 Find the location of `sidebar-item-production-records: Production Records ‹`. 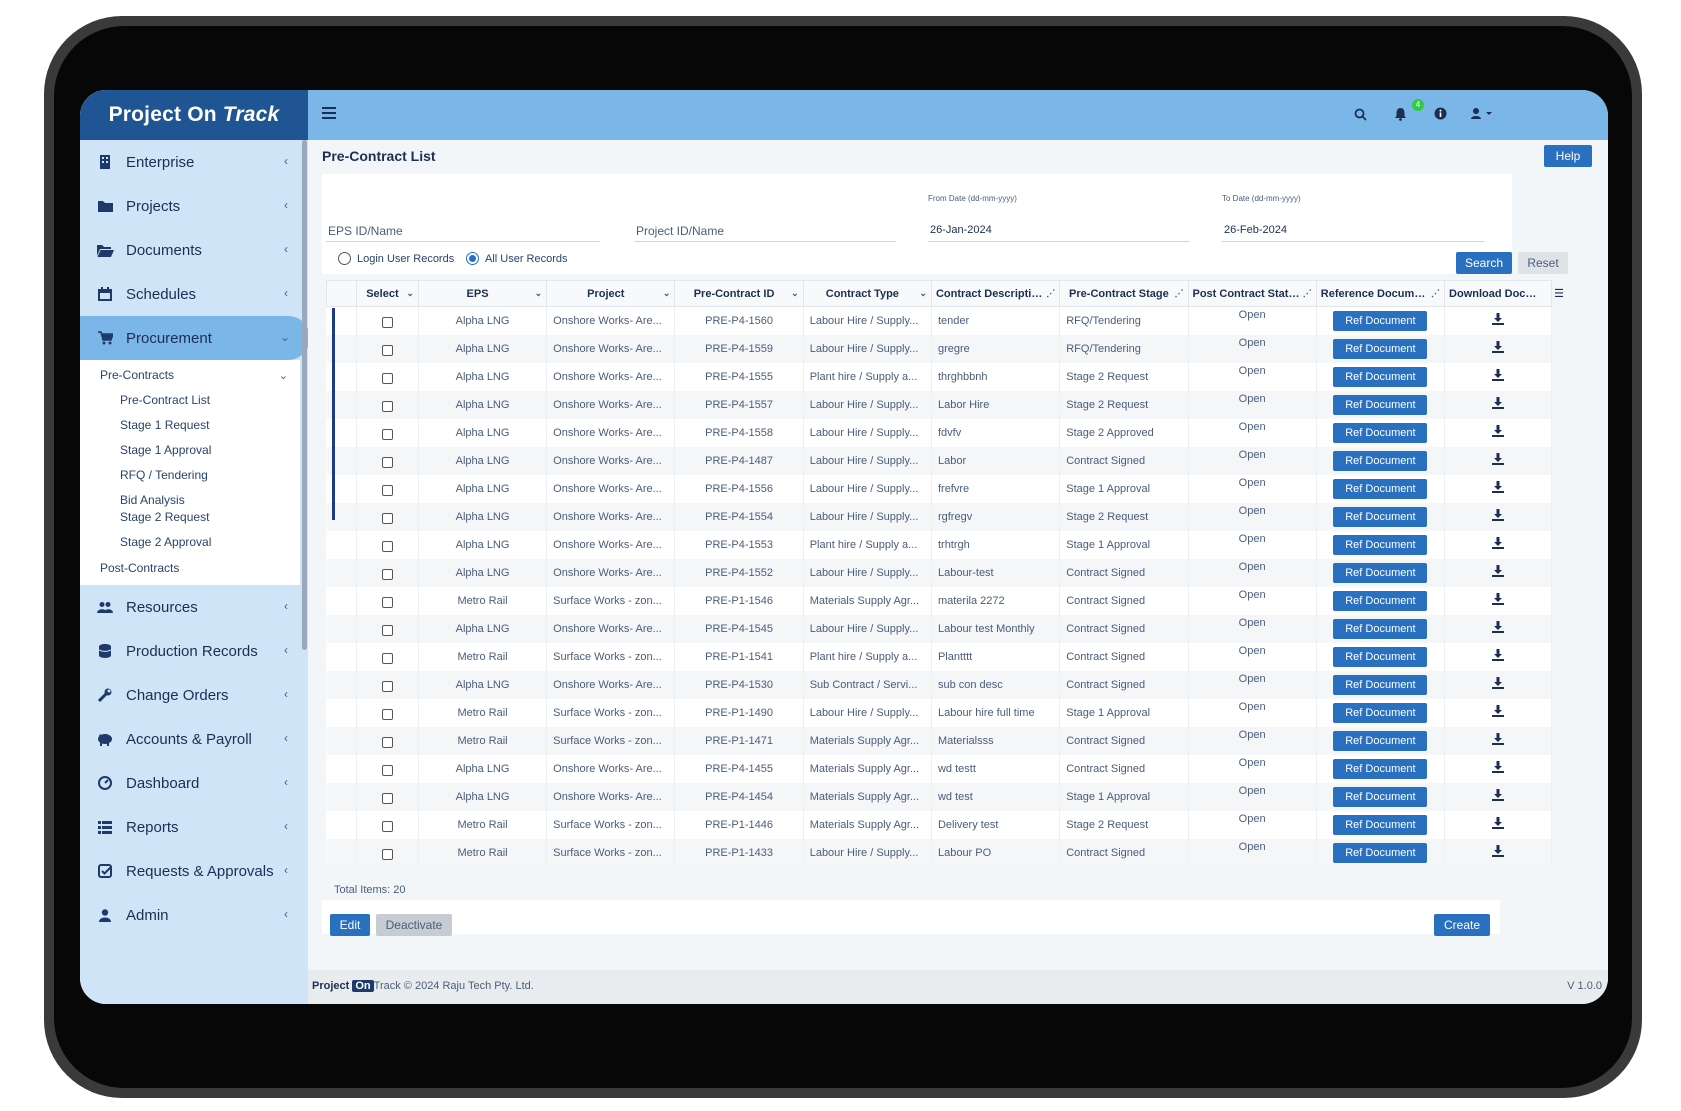

sidebar-item-production-records: Production Records ‹ is located at coordinates (194, 651).